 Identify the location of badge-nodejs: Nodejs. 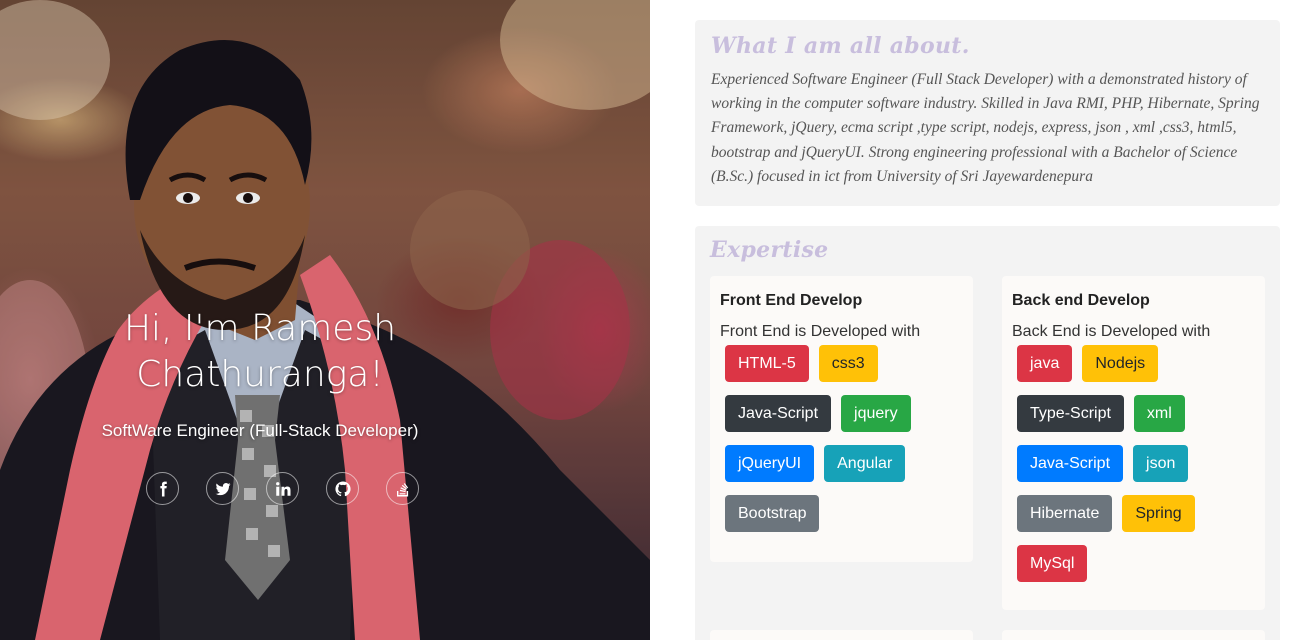
(1120, 363).